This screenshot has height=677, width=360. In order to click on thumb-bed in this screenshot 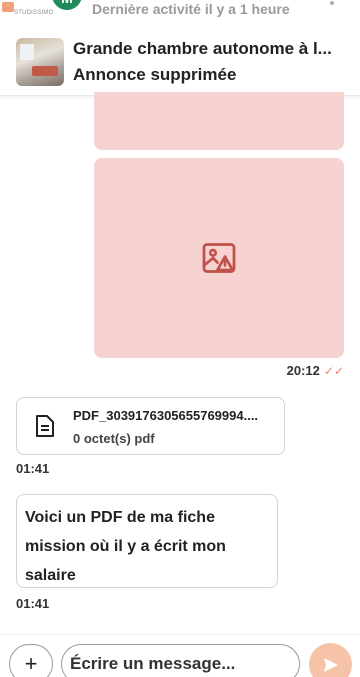, I will do `click(45, 71)`.